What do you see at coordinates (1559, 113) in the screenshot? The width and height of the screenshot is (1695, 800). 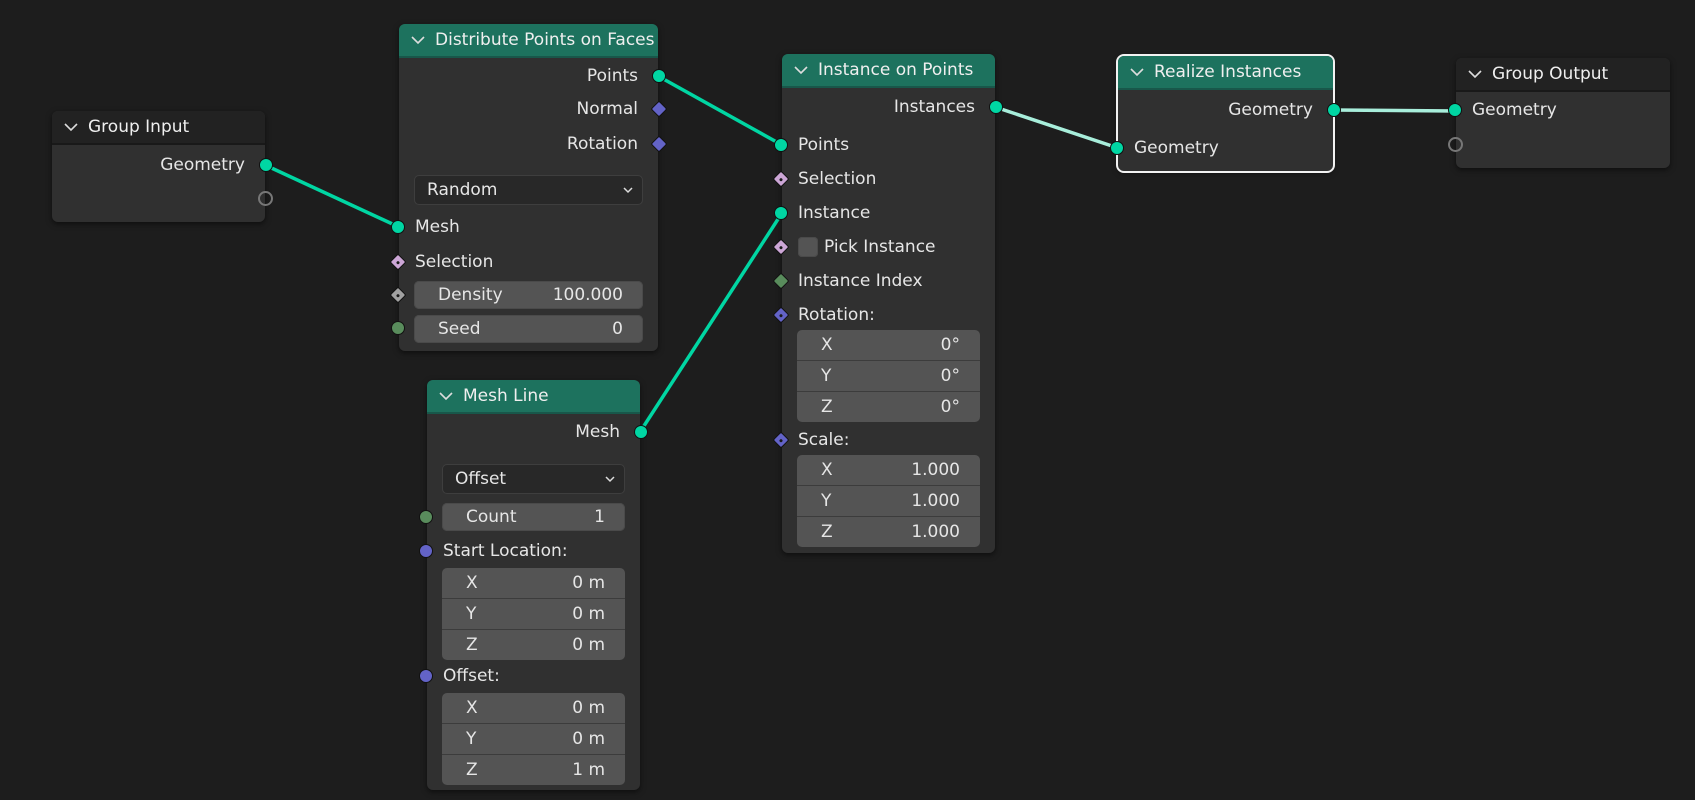 I see `node-group-output: Group Output Geometry` at bounding box center [1559, 113].